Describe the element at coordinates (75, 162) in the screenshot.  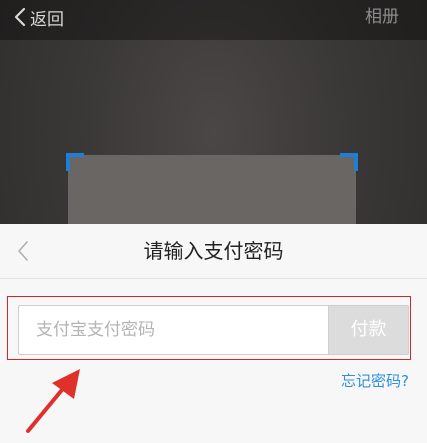
I see `scan-corner-top-left` at that location.